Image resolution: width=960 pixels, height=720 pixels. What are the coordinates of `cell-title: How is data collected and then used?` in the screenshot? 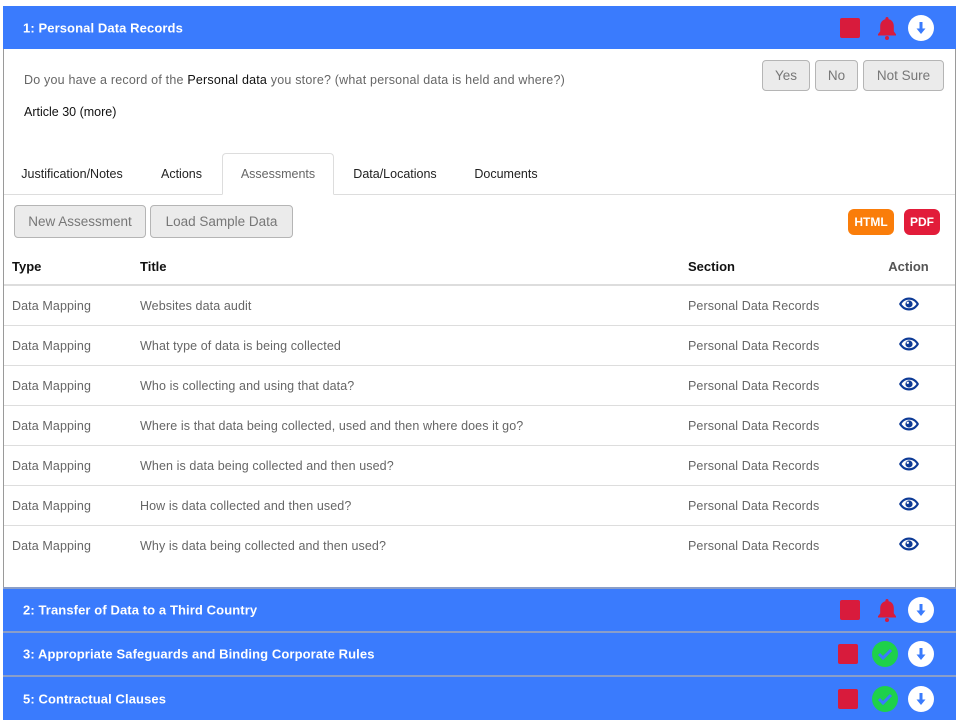 It's located at (406, 505).